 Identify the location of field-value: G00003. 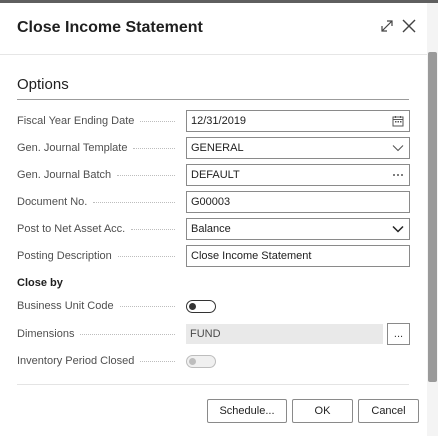
(211, 202).